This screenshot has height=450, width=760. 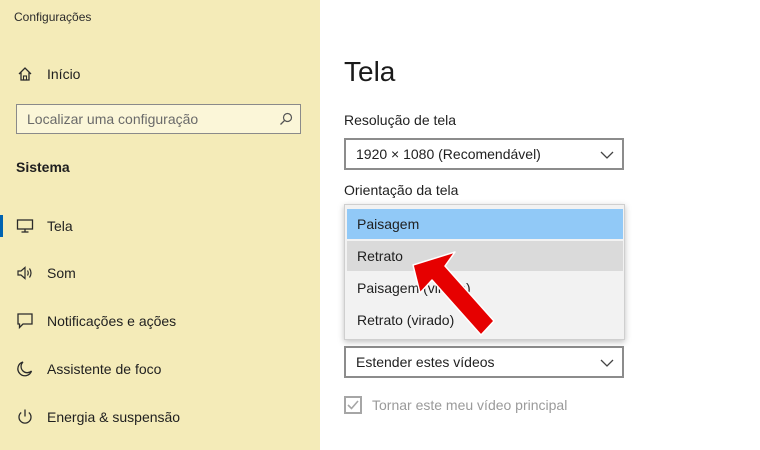 I want to click on option-label: Paisagem (virado), so click(x=414, y=288).